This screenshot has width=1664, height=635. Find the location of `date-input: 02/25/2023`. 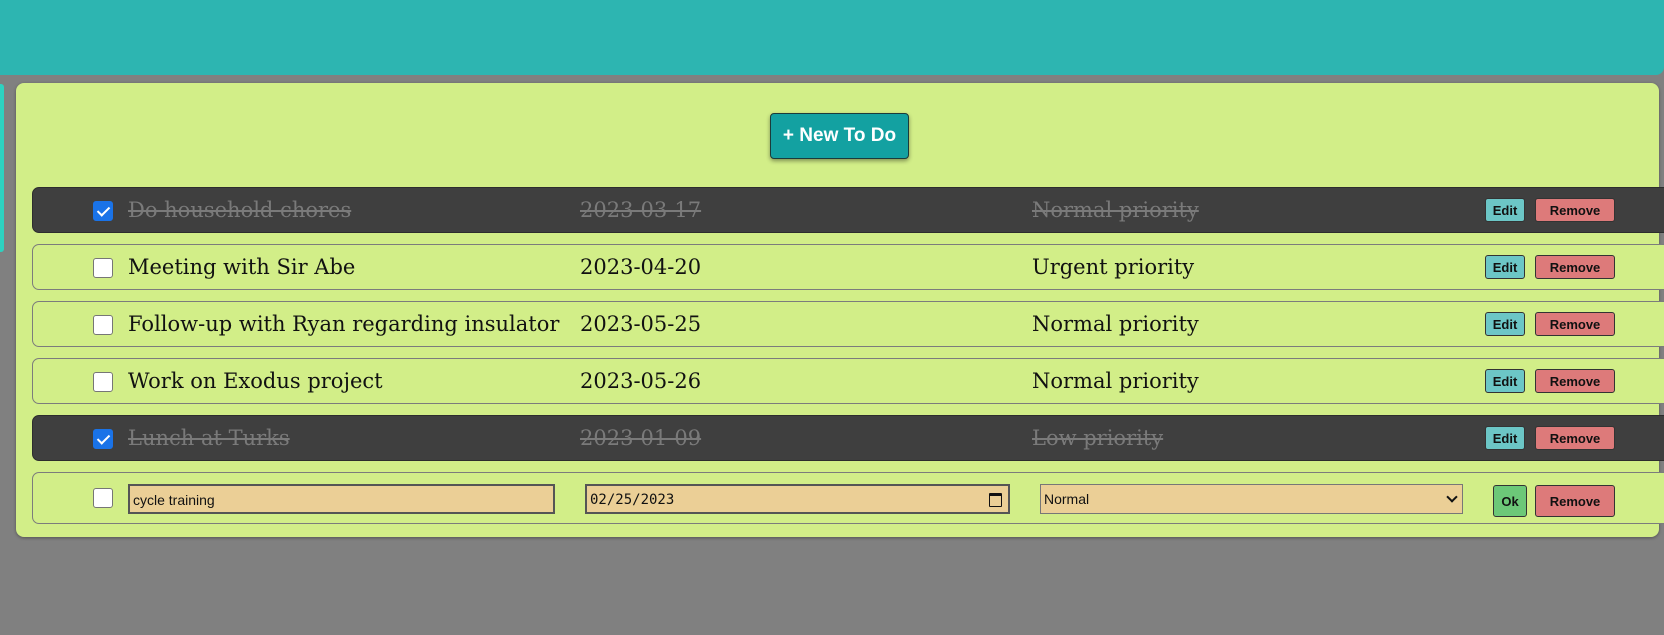

date-input: 02/25/2023 is located at coordinates (797, 499).